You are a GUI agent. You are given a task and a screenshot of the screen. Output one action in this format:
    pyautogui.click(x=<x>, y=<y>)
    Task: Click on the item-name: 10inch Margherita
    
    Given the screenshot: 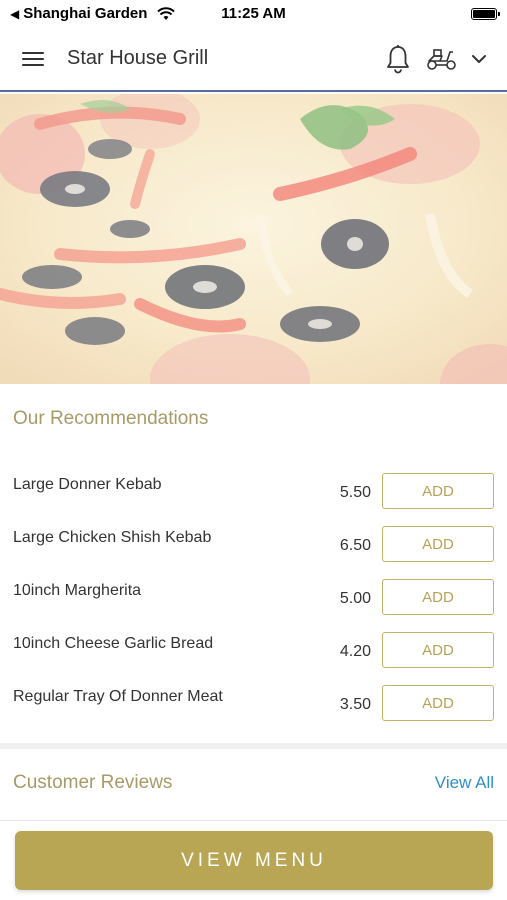 What is the action you would take?
    pyautogui.click(x=77, y=590)
    